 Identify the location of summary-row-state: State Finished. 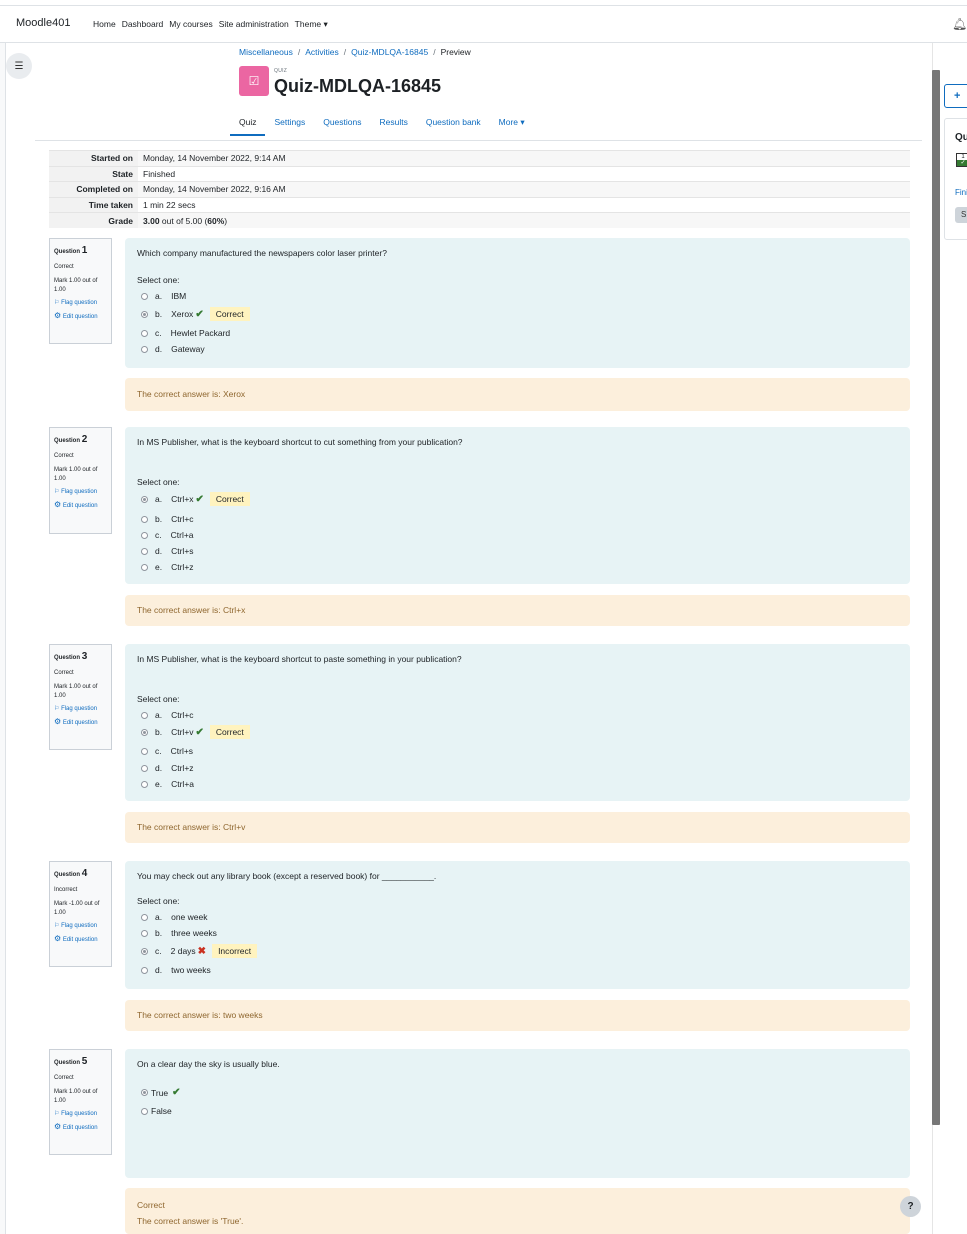
(479, 173).